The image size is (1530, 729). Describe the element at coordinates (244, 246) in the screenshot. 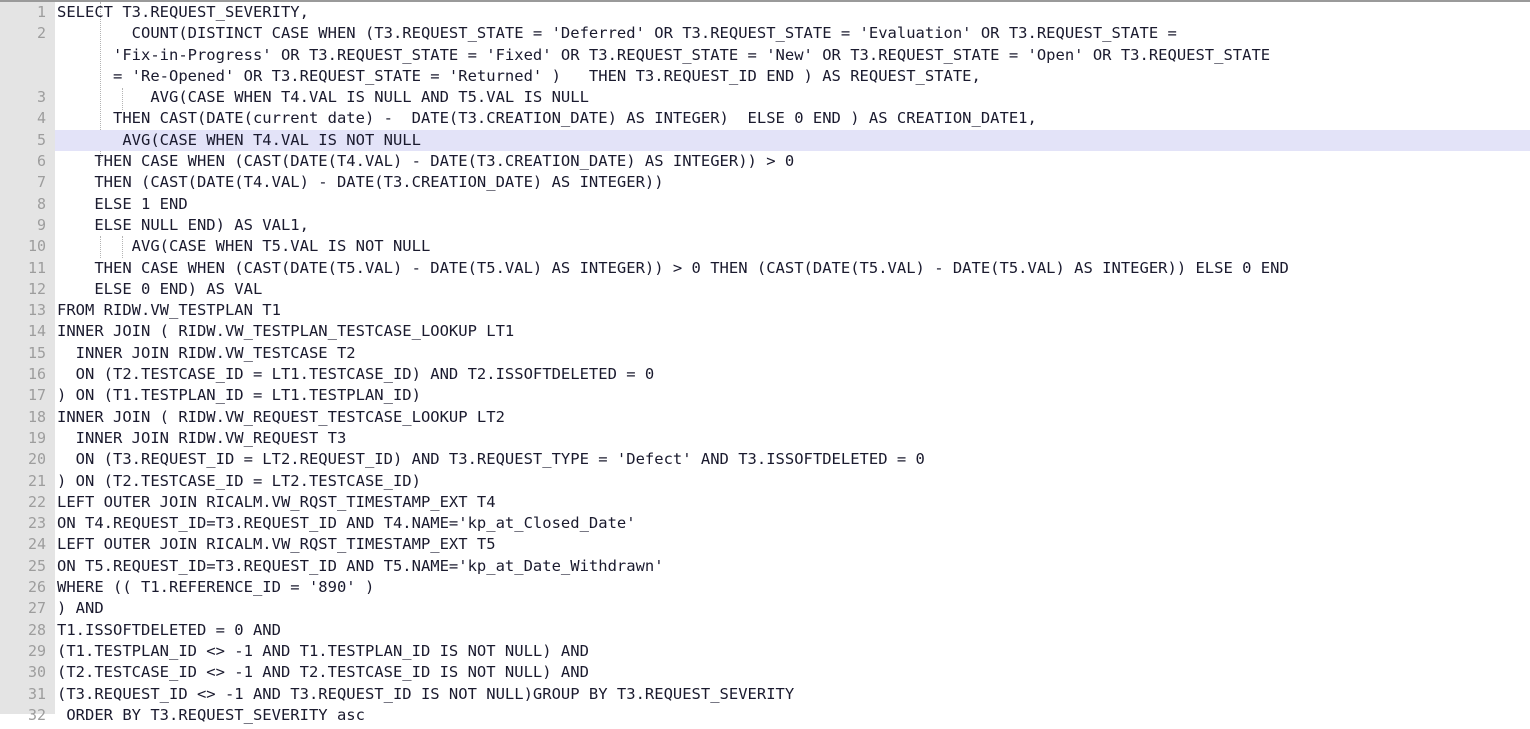

I see `code-line-segment: AVG(CASE WHEN T5.VAL IS NOT NULL` at that location.